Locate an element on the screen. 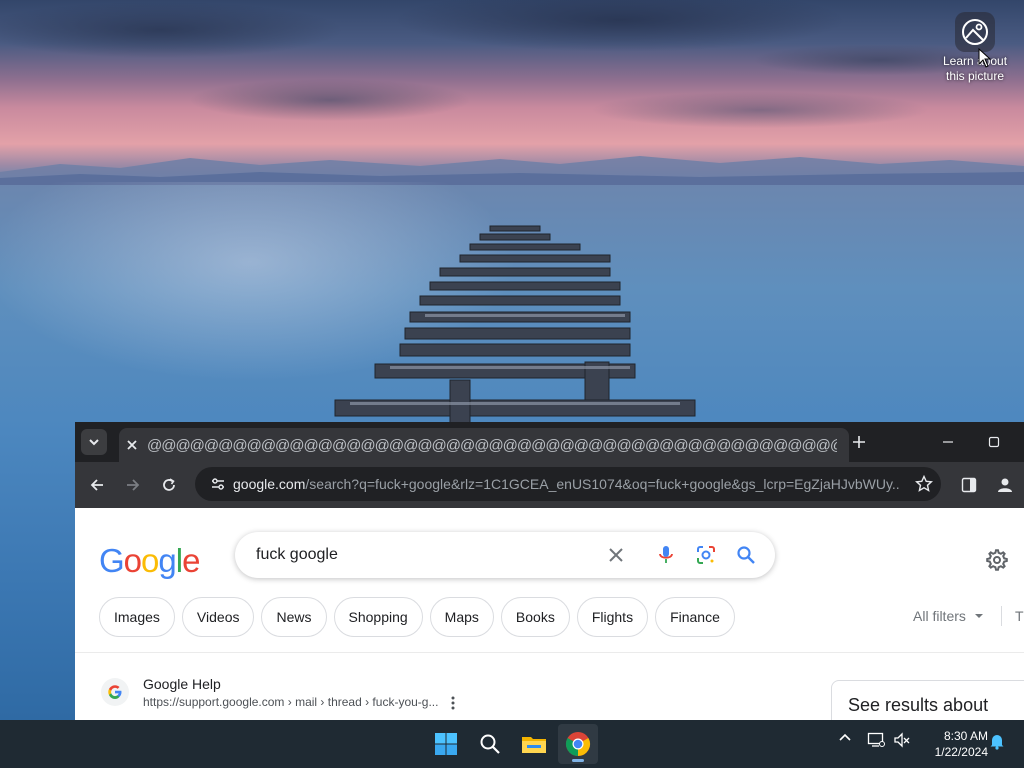 The image size is (1024, 768). gear-icon is located at coordinates (997, 560).